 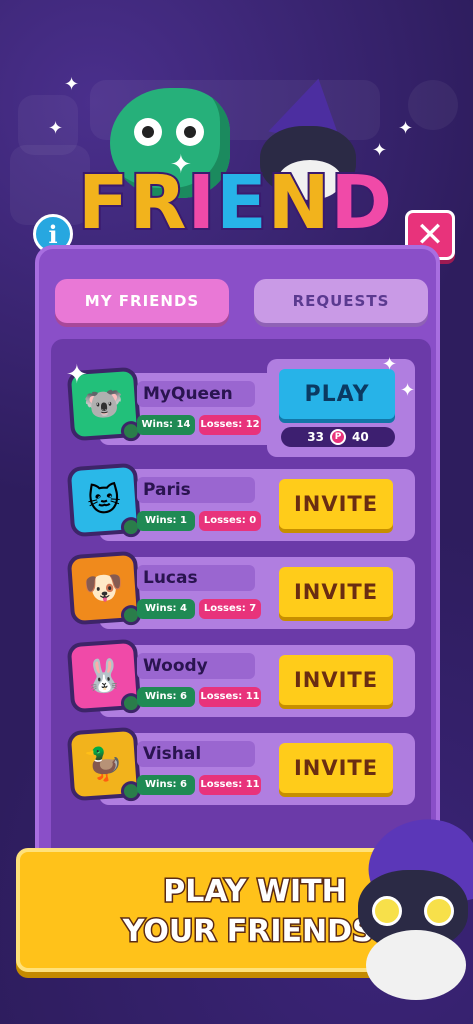 What do you see at coordinates (196, 666) in the screenshot?
I see `friend-name: Woody` at bounding box center [196, 666].